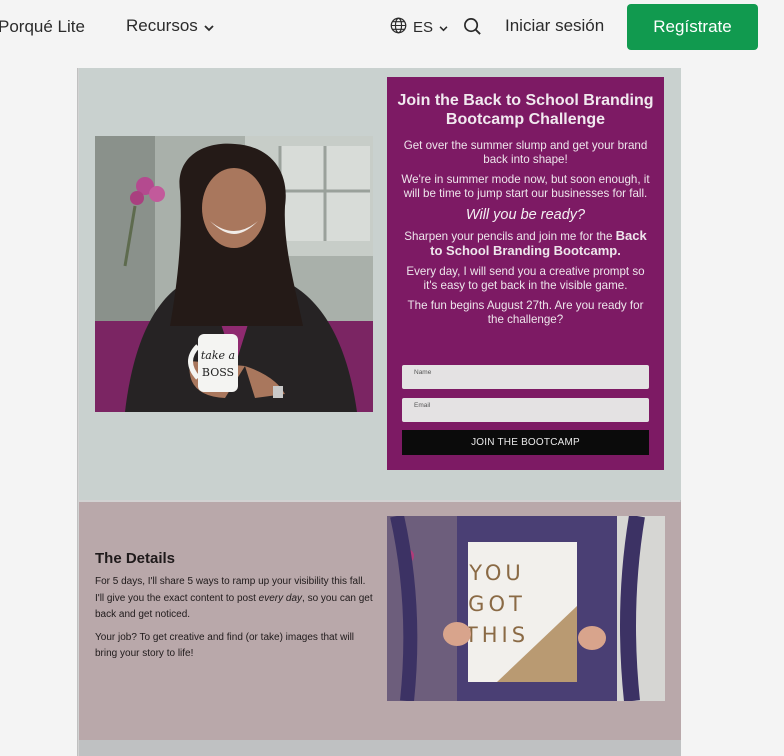 Image resolution: width=784 pixels, height=756 pixels. Describe the element at coordinates (525, 442) in the screenshot. I see `join-bootcamp-button: JOIN THE BOOTCAMP` at that location.